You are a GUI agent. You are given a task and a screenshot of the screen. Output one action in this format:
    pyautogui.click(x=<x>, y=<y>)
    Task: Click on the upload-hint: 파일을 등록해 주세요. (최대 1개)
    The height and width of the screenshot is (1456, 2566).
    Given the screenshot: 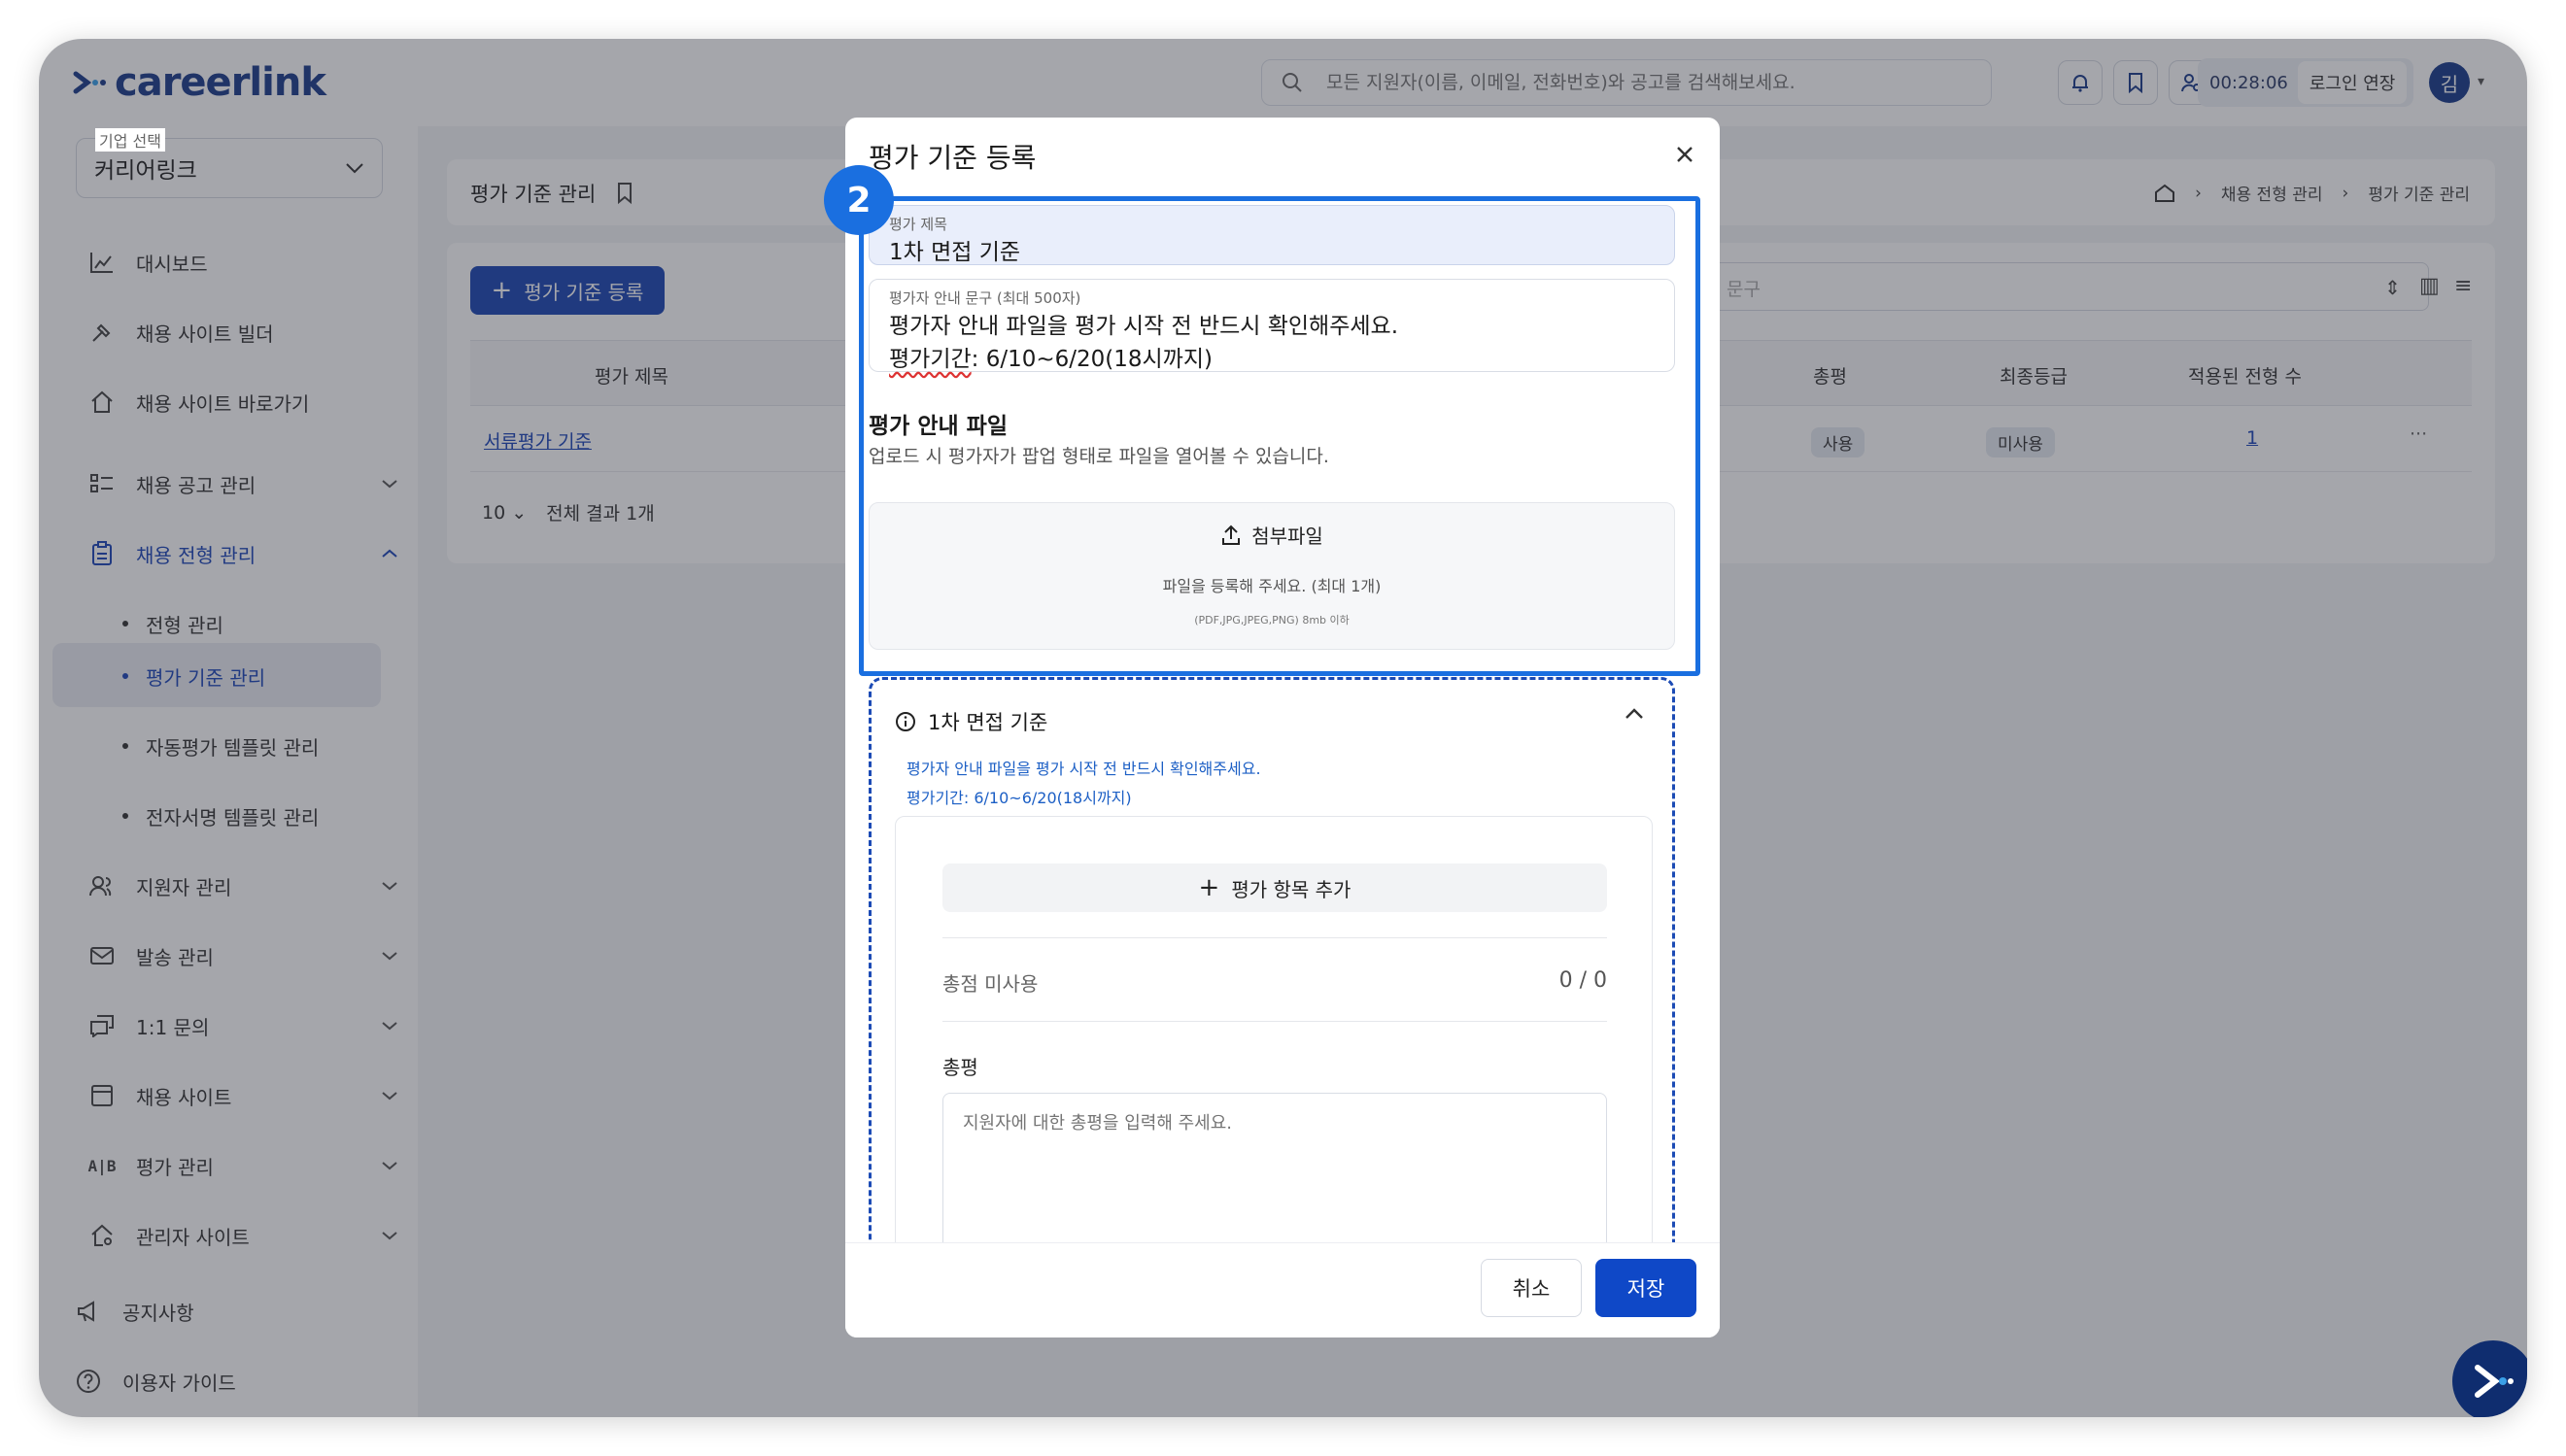 What is the action you would take?
    pyautogui.click(x=1272, y=586)
    